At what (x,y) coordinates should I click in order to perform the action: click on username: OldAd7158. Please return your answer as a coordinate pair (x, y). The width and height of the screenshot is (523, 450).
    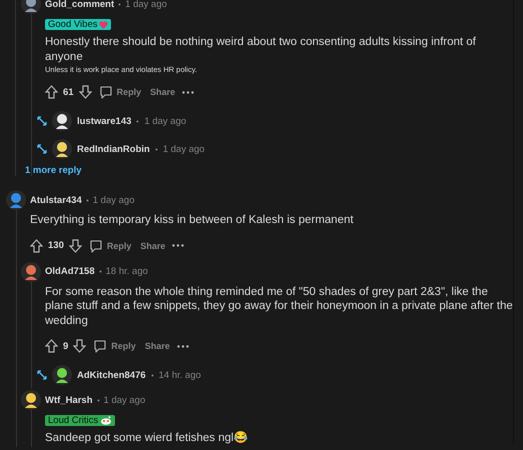
    Looking at the image, I should click on (70, 271).